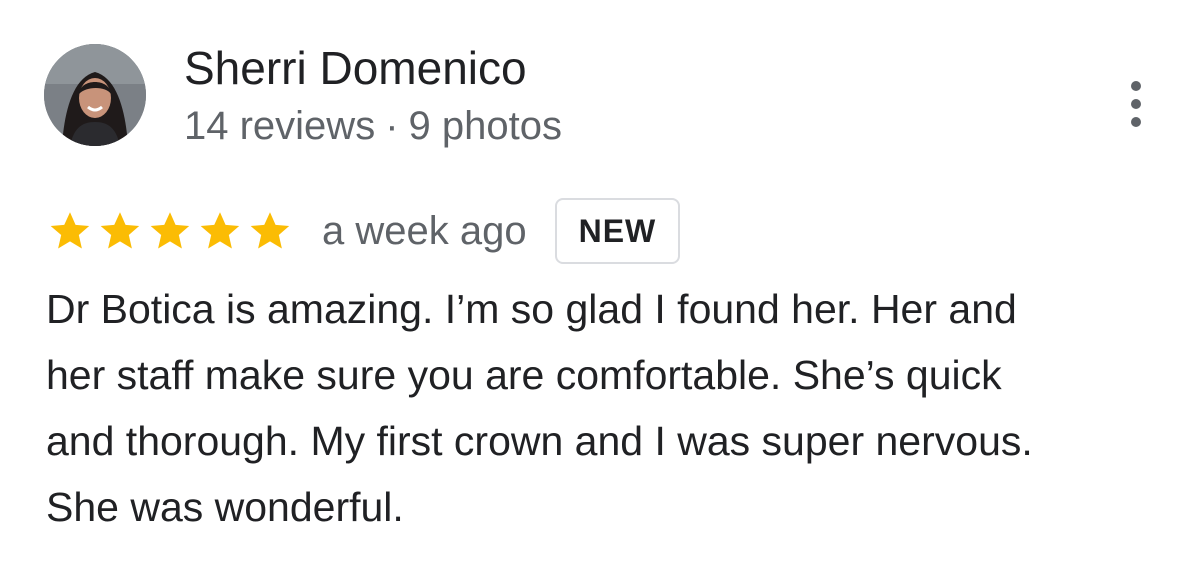  What do you see at coordinates (485, 126) in the screenshot?
I see `photos-count: 9 photos` at bounding box center [485, 126].